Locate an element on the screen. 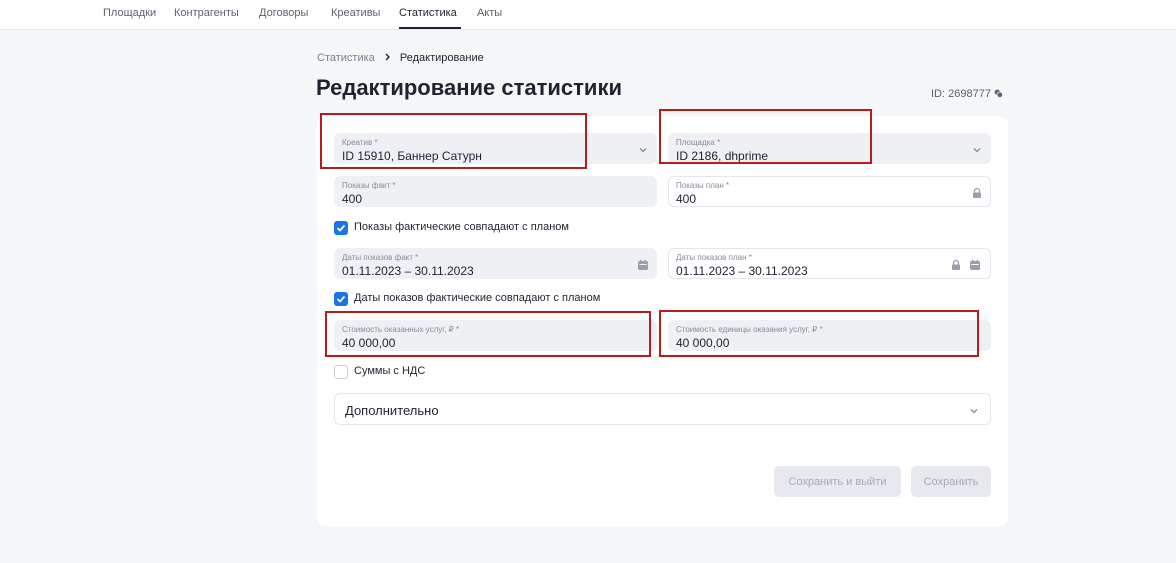 The image size is (1176, 563). unit-cost-label: Стоимость единицы оказания услуг, ₽ * is located at coordinates (749, 329).